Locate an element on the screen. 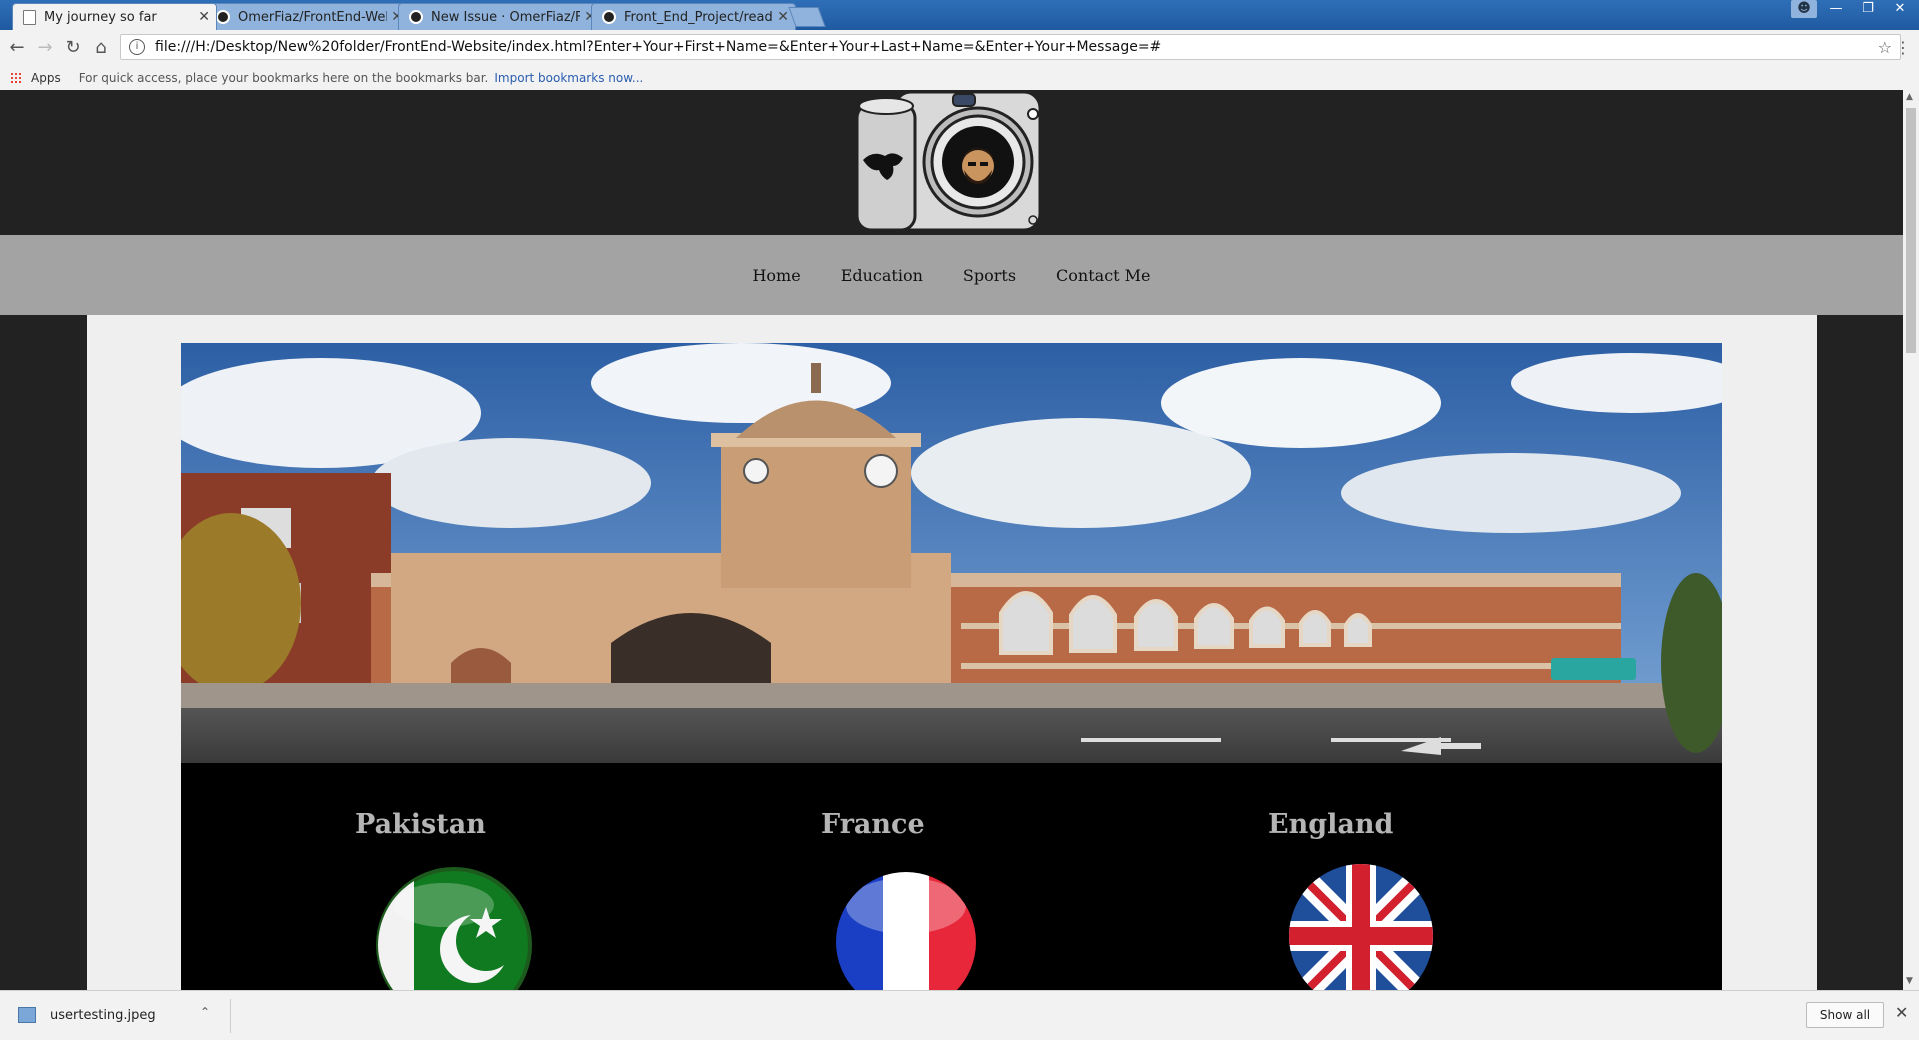 This screenshot has height=1040, width=1919. info-icon: i is located at coordinates (137, 47).